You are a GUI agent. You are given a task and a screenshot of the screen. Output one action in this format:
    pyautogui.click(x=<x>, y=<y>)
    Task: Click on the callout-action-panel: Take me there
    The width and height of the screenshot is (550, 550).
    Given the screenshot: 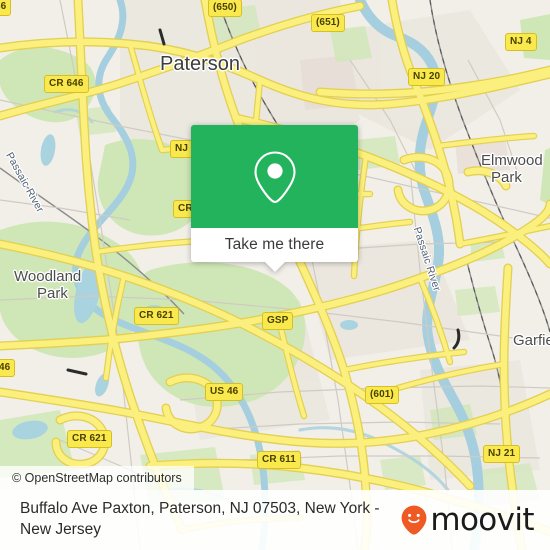 What is the action you would take?
    pyautogui.click(x=274, y=250)
    